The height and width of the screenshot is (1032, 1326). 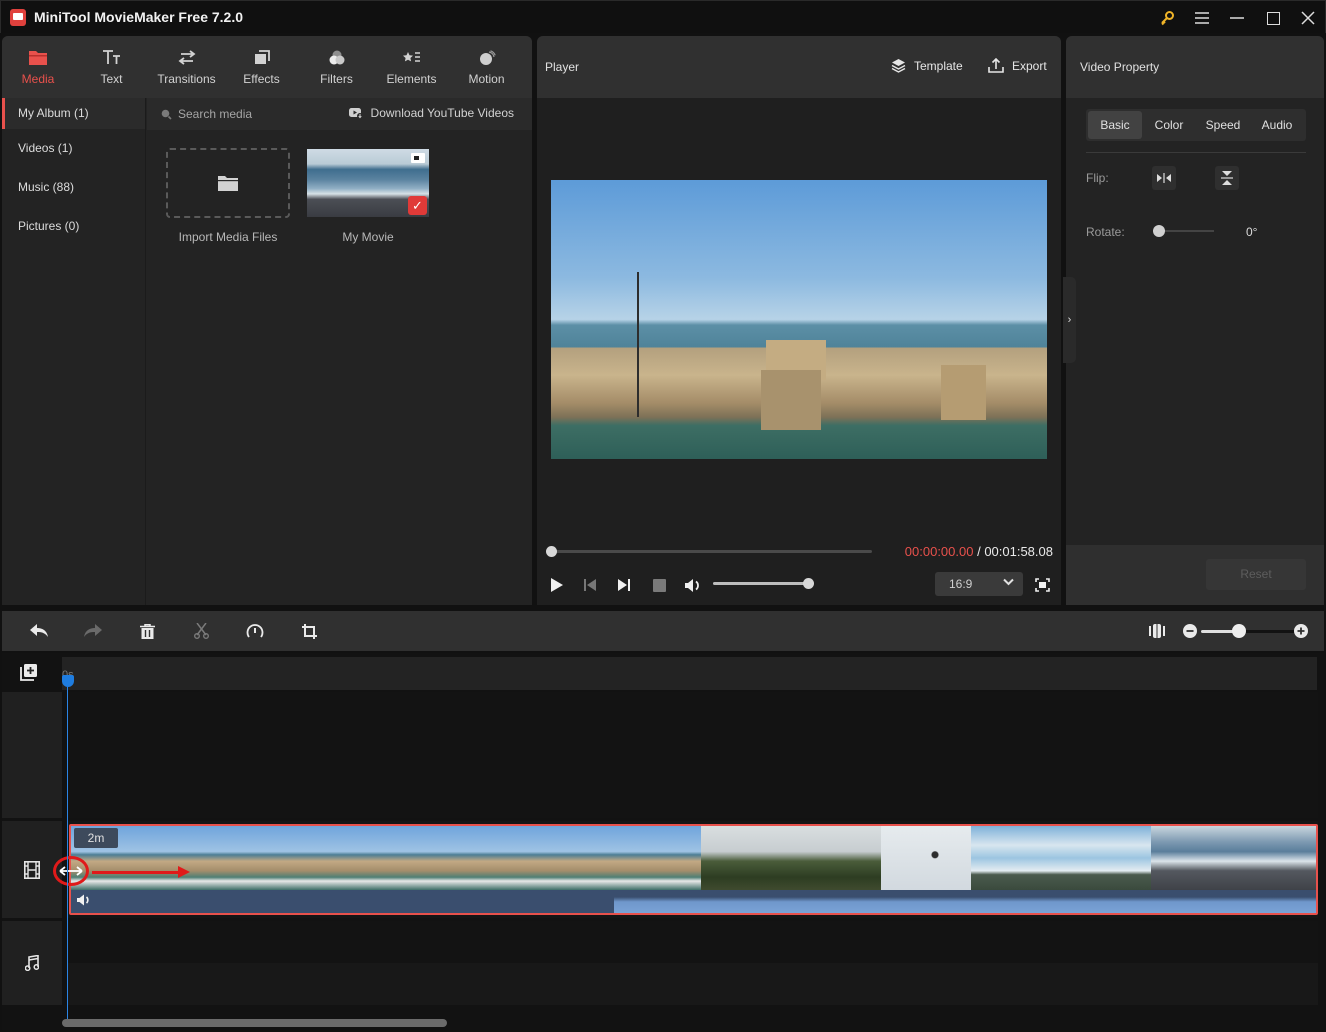 I want to click on tab-basic: Basic, so click(x=1115, y=125).